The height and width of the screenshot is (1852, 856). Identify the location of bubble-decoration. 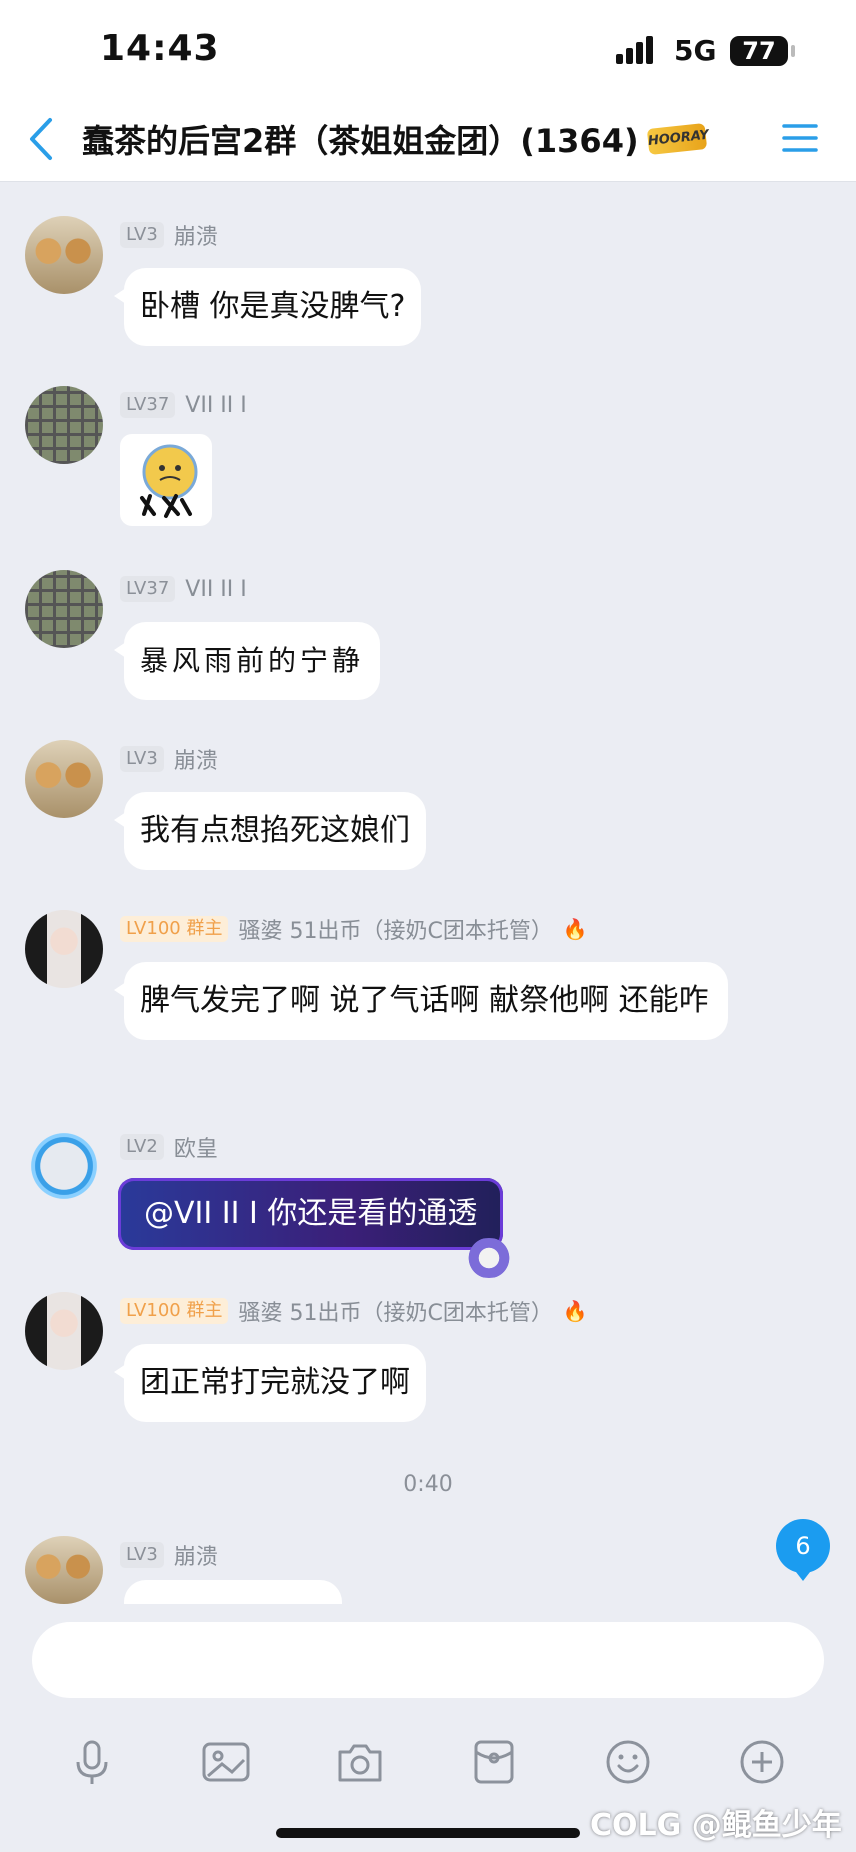
(489, 1258).